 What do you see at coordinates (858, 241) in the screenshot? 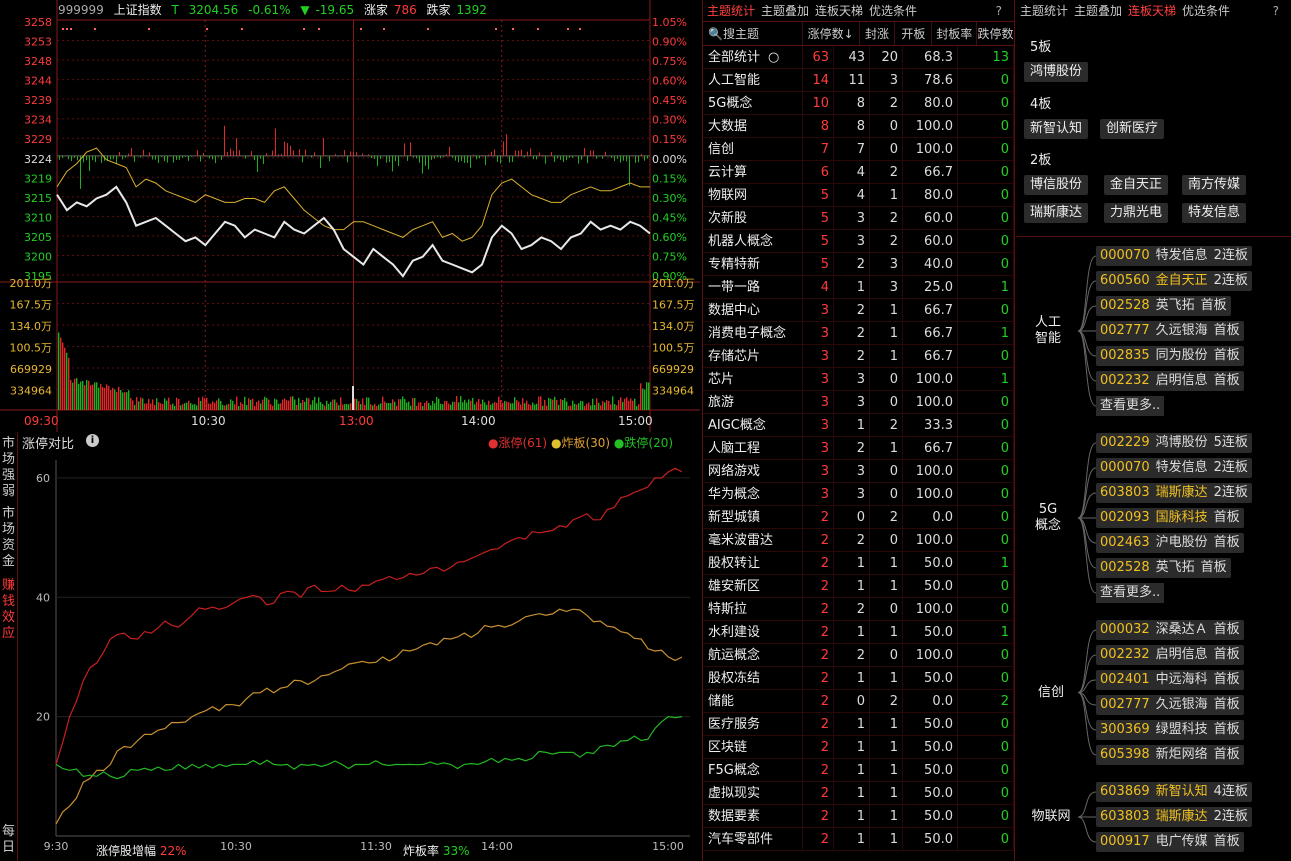
I see `theme-row: 机器人概念 5 3 2 60.0 0` at bounding box center [858, 241].